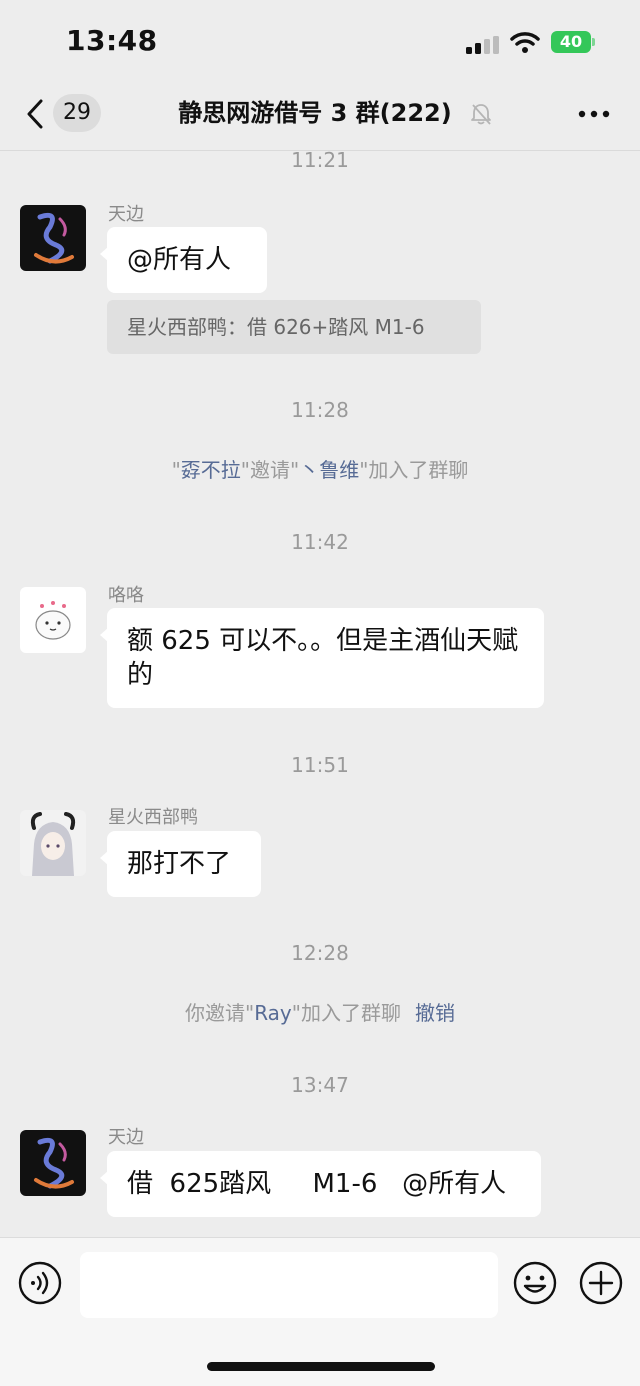  Describe the element at coordinates (321, 1366) in the screenshot. I see `home-indicator` at that location.